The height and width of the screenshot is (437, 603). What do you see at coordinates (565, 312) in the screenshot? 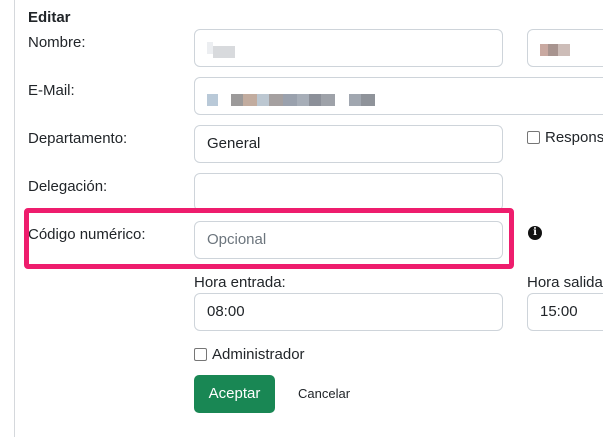
I see `hora-salida-input: 15:00` at bounding box center [565, 312].